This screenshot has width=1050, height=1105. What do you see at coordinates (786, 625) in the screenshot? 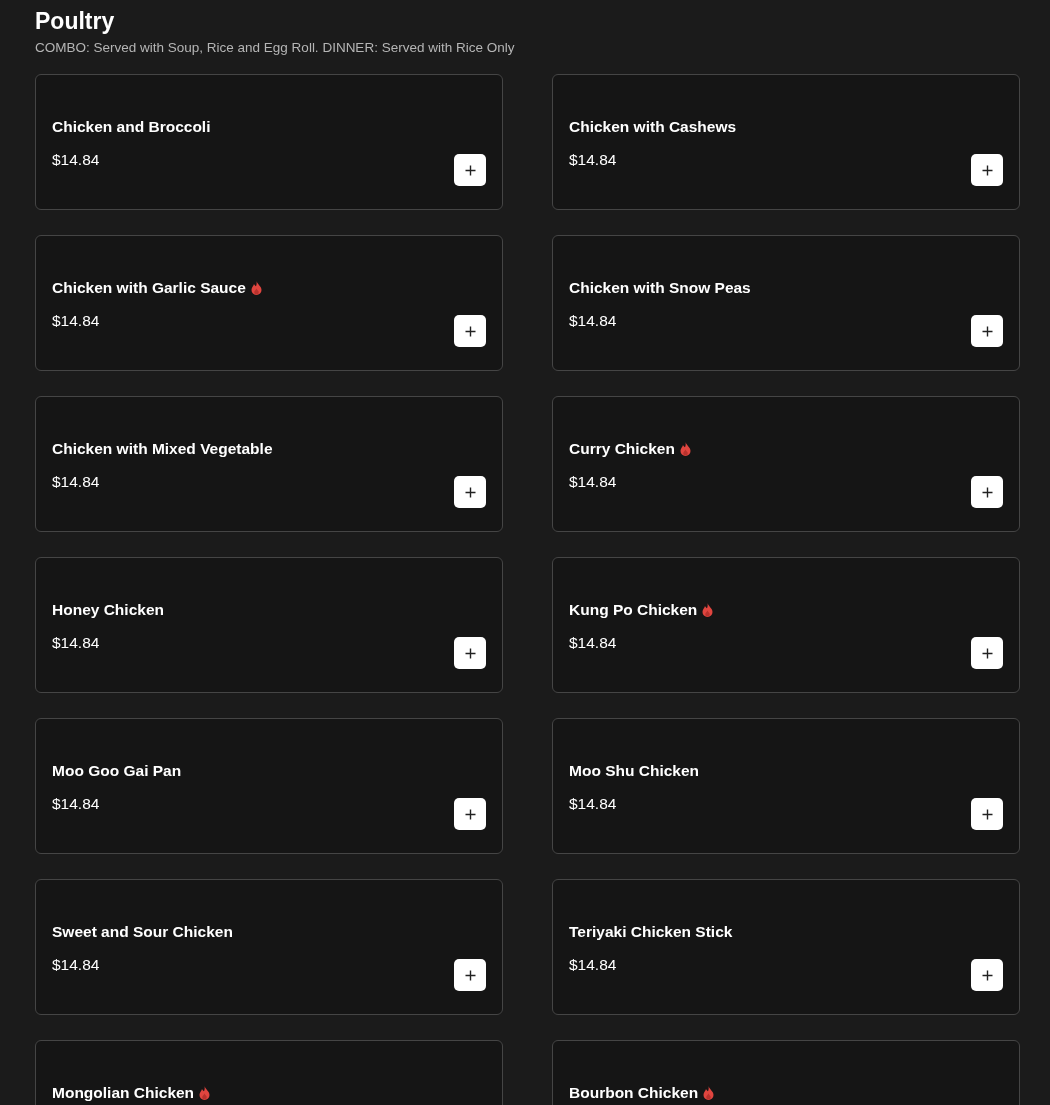
I see `menu-item-card: Kung Po Chicken $14.84` at bounding box center [786, 625].